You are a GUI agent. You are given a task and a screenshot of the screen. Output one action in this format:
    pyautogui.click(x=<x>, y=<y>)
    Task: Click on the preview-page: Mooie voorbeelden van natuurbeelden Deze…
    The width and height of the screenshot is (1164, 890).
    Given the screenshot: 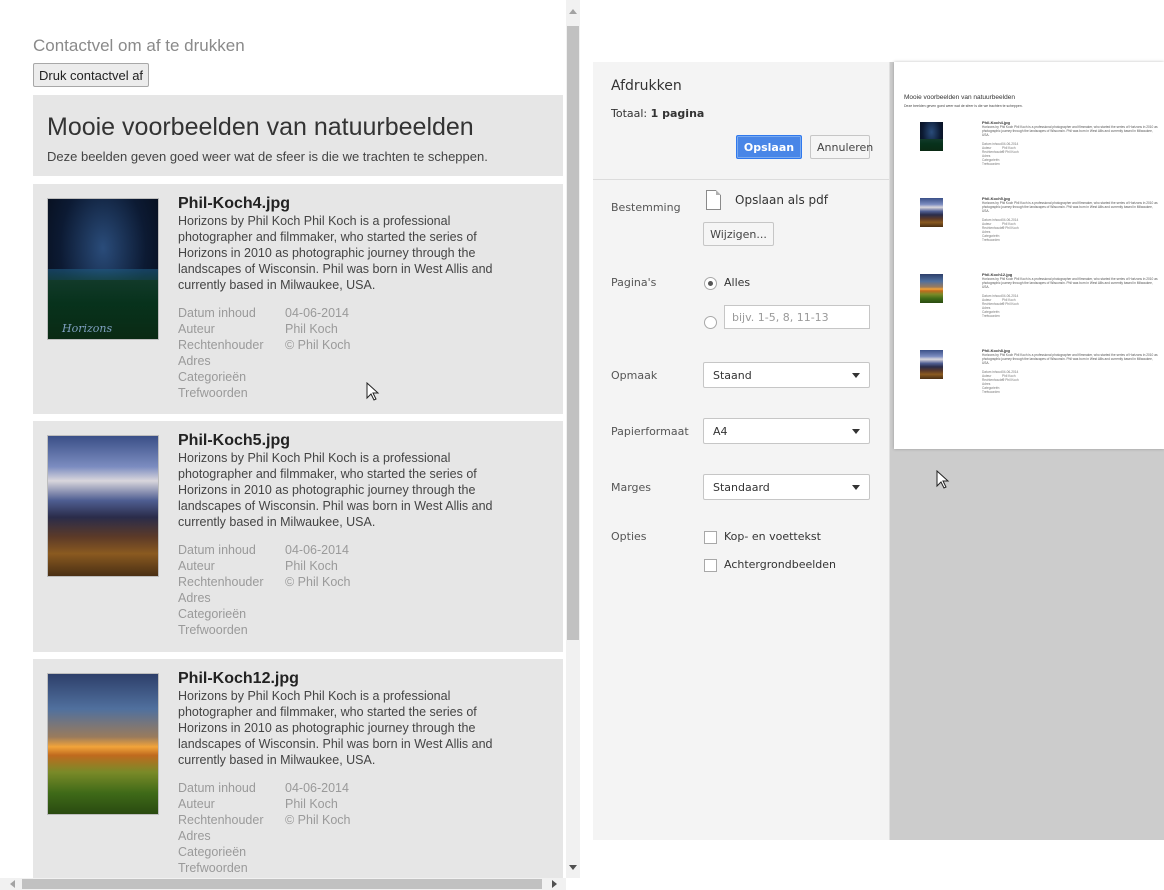 What is the action you would take?
    pyautogui.click(x=1029, y=255)
    